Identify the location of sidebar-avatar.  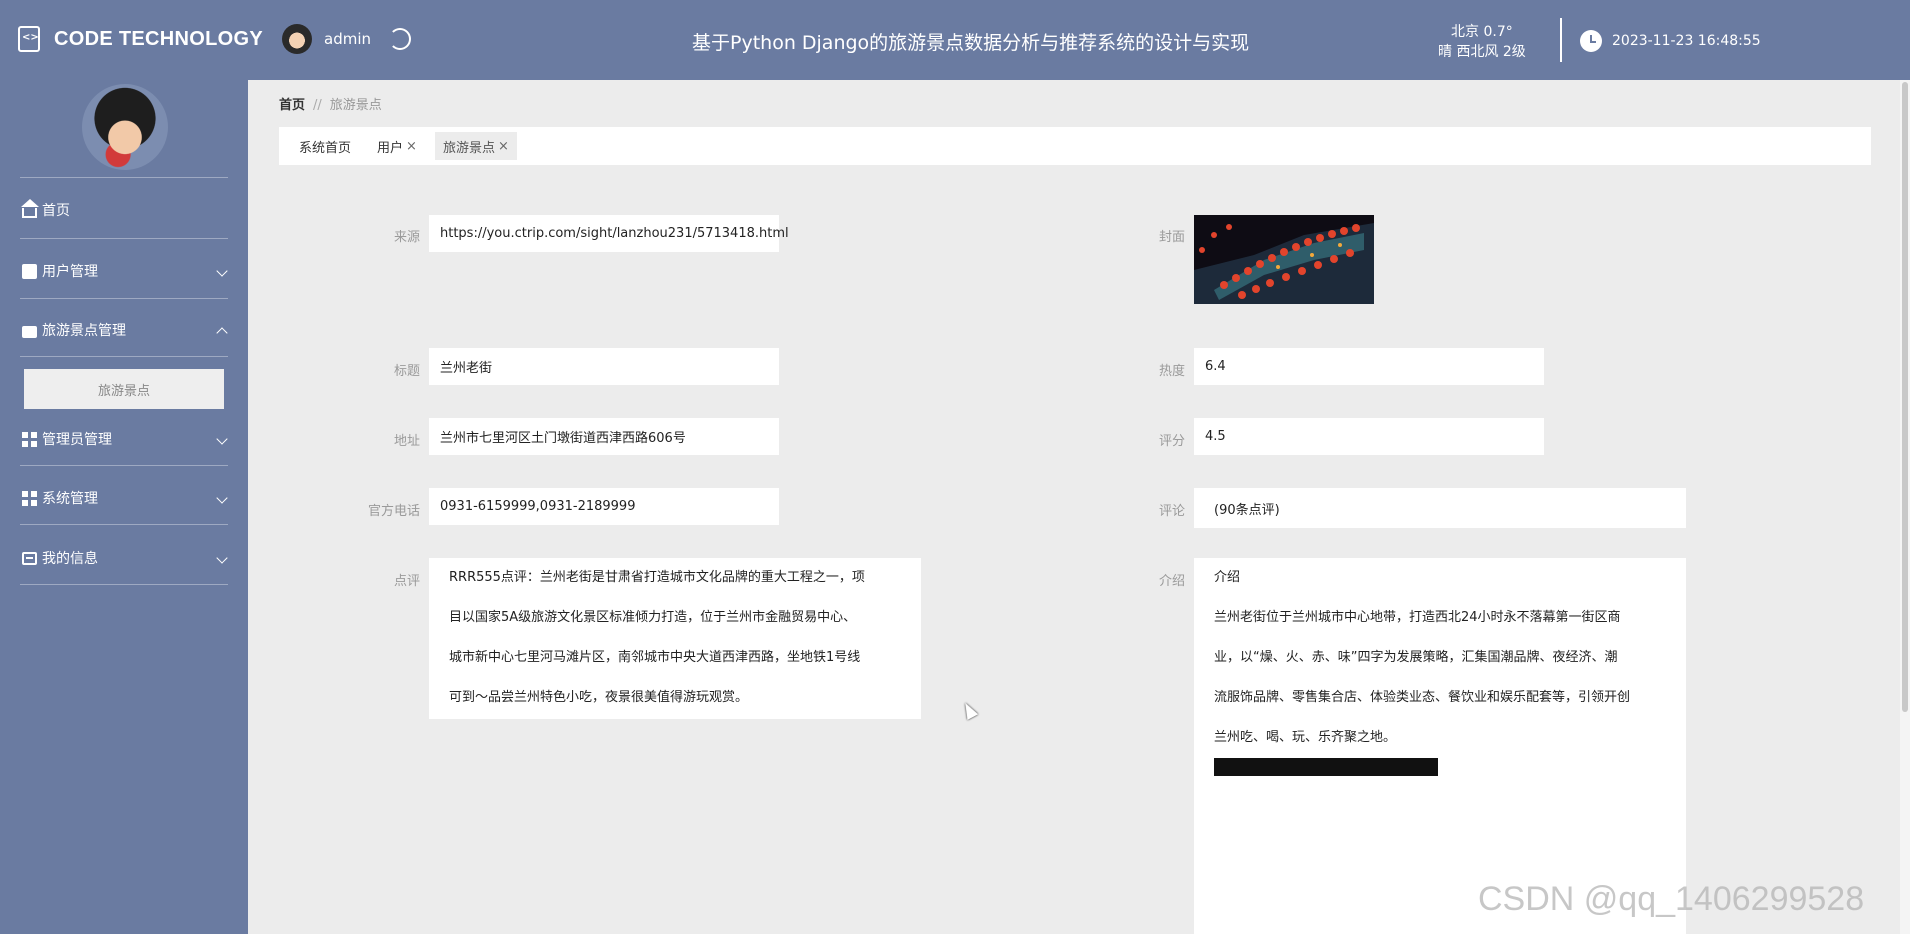
(125, 127).